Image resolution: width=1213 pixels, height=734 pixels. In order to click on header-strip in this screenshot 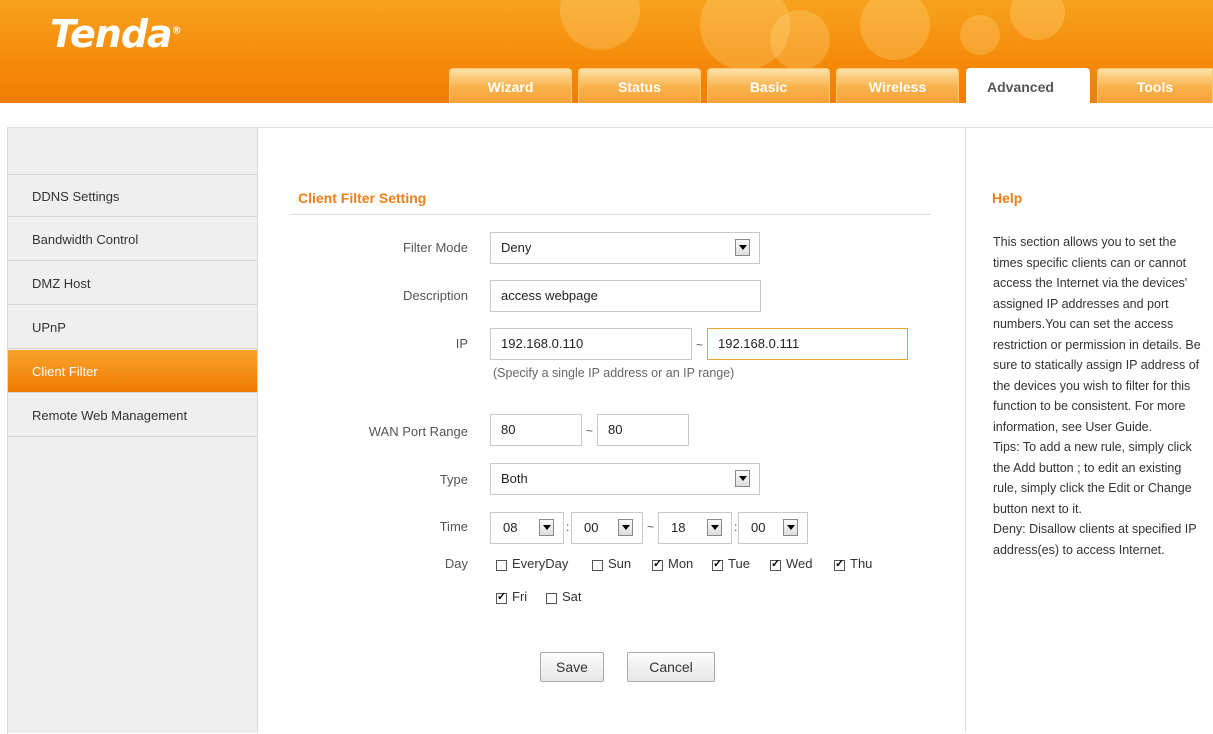, I will do `click(606, 115)`.